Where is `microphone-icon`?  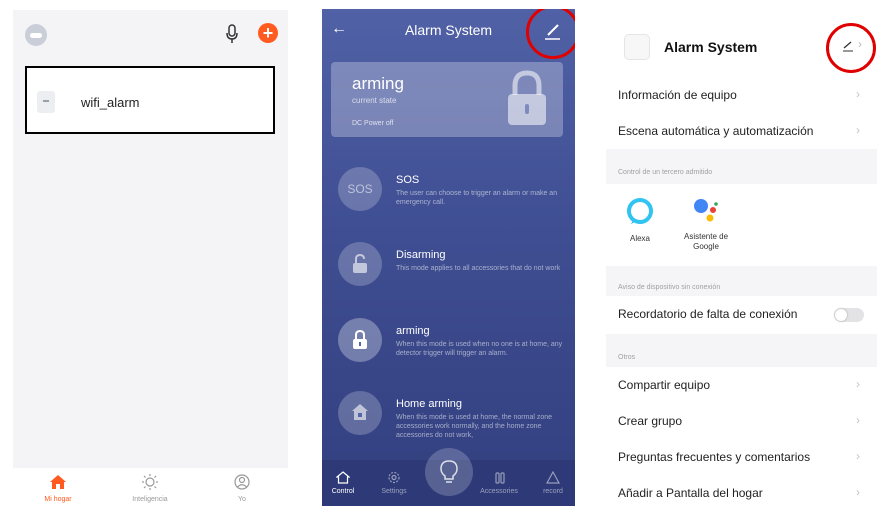
microphone-icon is located at coordinates (232, 34).